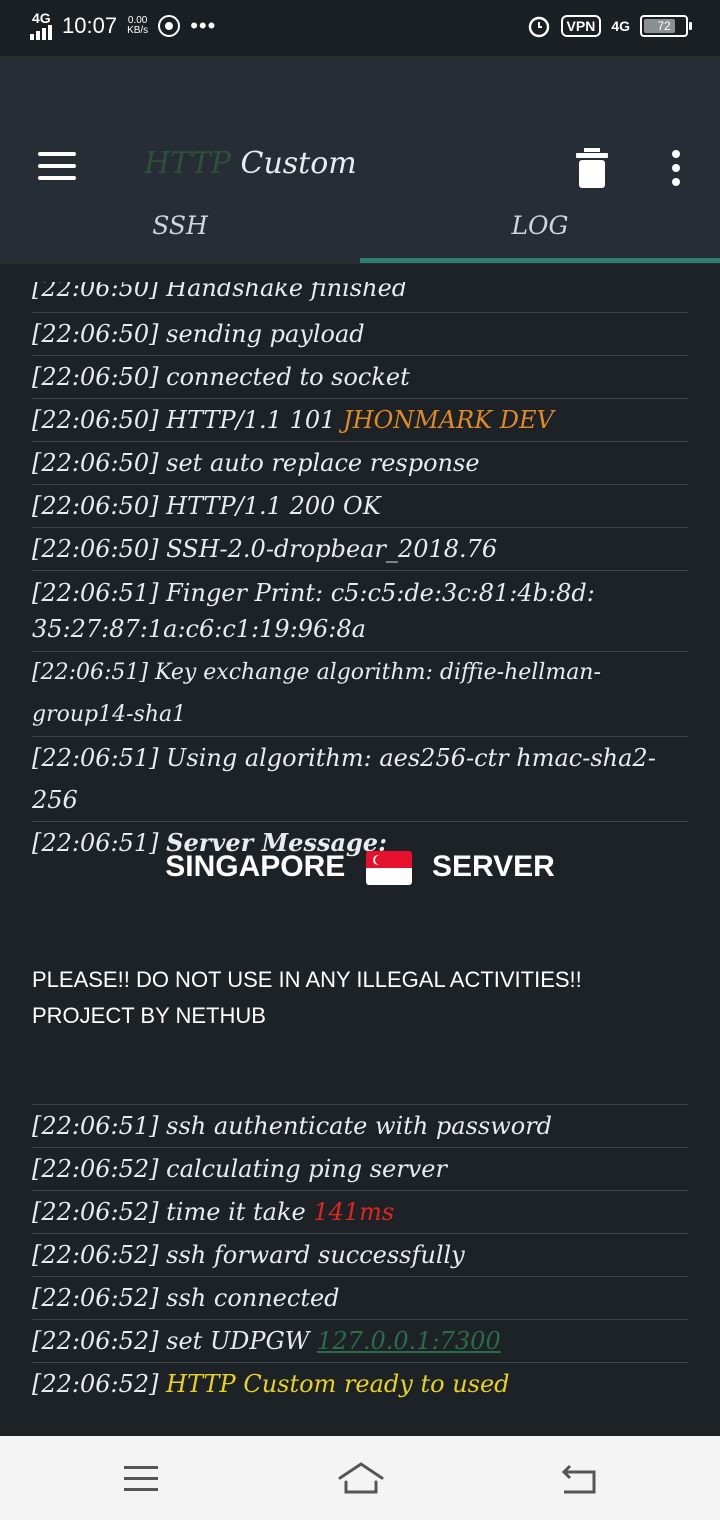 This screenshot has height=1520, width=720. What do you see at coordinates (360, 506) in the screenshot?
I see `log-row: [22:06:50] HTTP/1.1 200 OK` at bounding box center [360, 506].